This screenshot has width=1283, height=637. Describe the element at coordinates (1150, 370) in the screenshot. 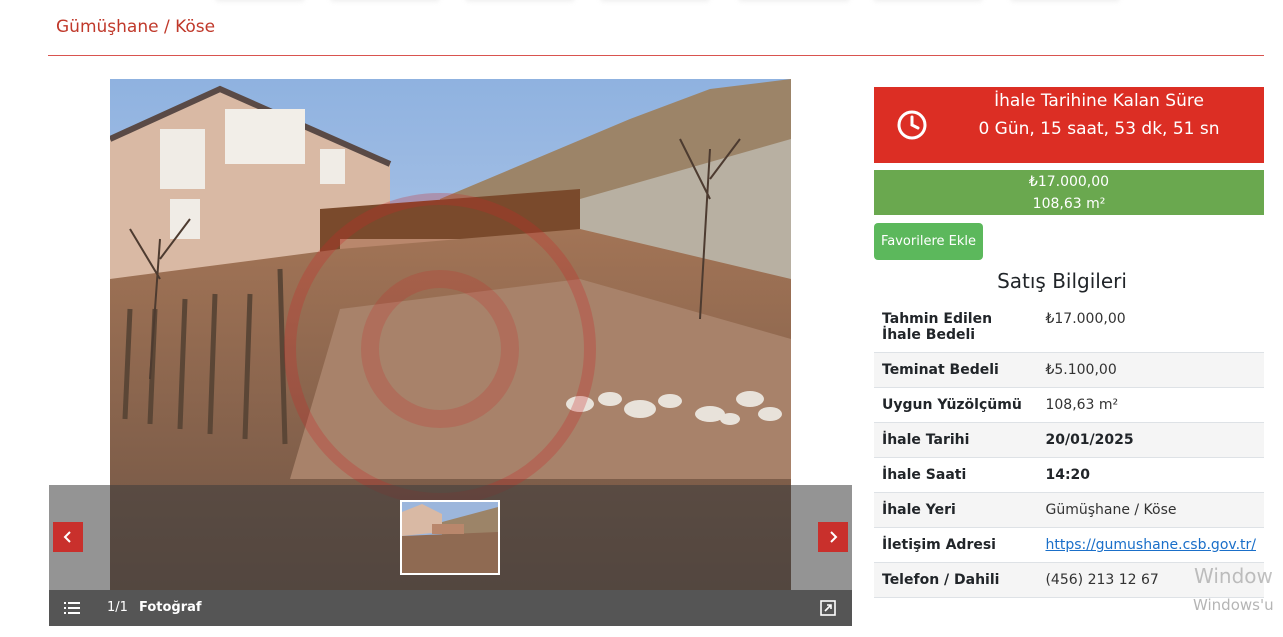

I see `row-value: ₺5.100,00` at that location.